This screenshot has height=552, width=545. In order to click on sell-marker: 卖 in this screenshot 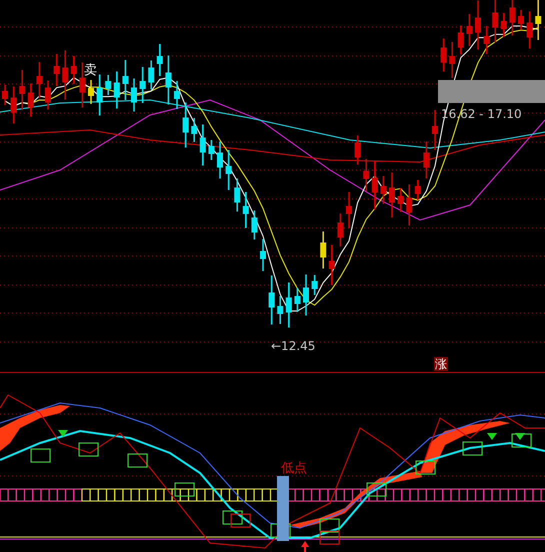, I will do `click(90, 70)`.